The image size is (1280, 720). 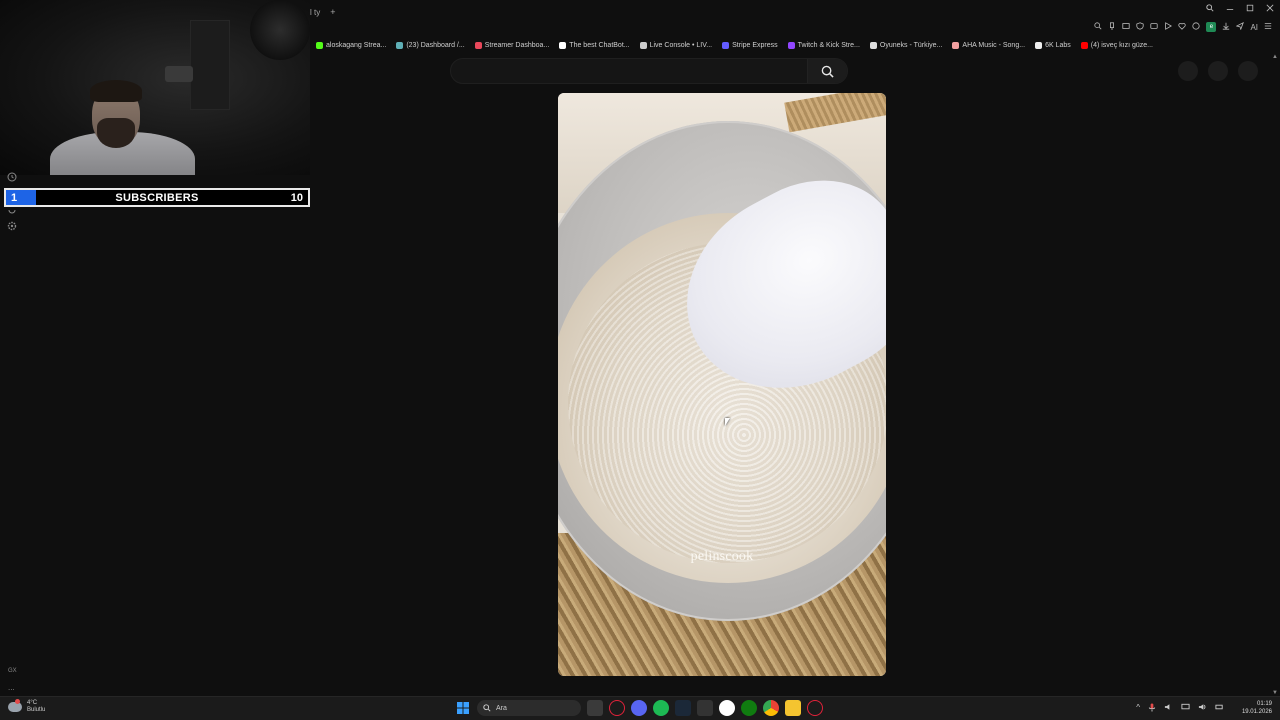 I want to click on chat-icon, so click(x=1196, y=27).